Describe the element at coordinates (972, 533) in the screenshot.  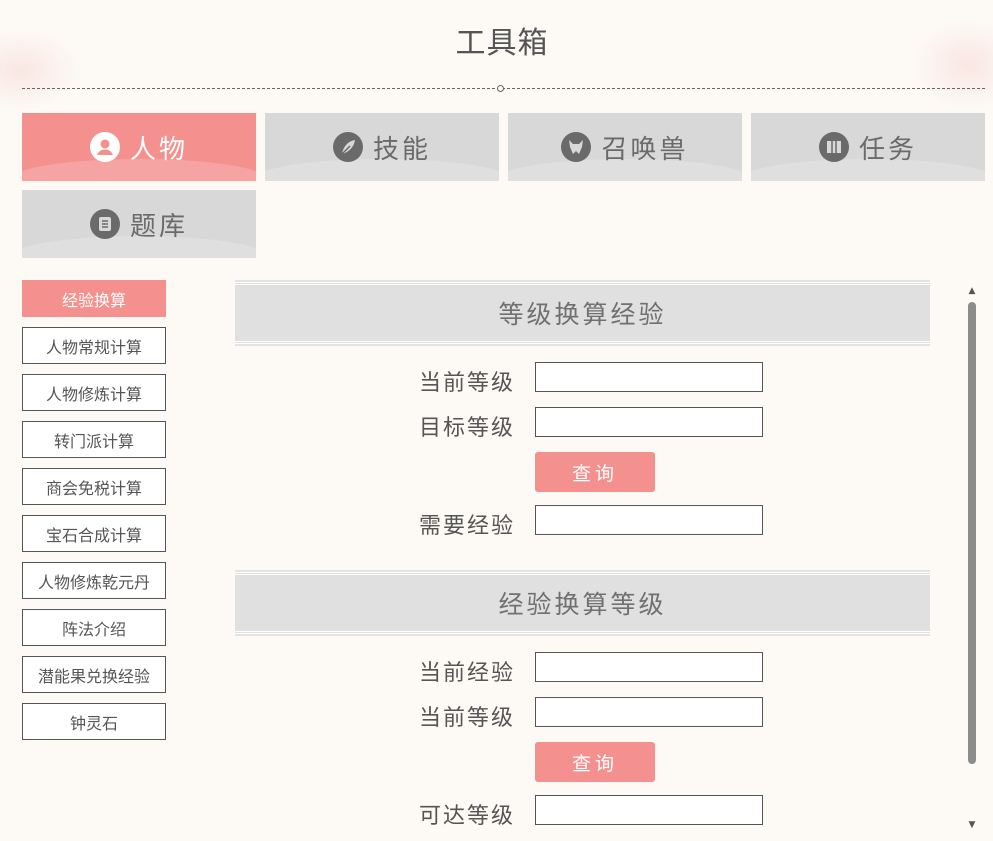
I see `scrollbar-thumb` at that location.